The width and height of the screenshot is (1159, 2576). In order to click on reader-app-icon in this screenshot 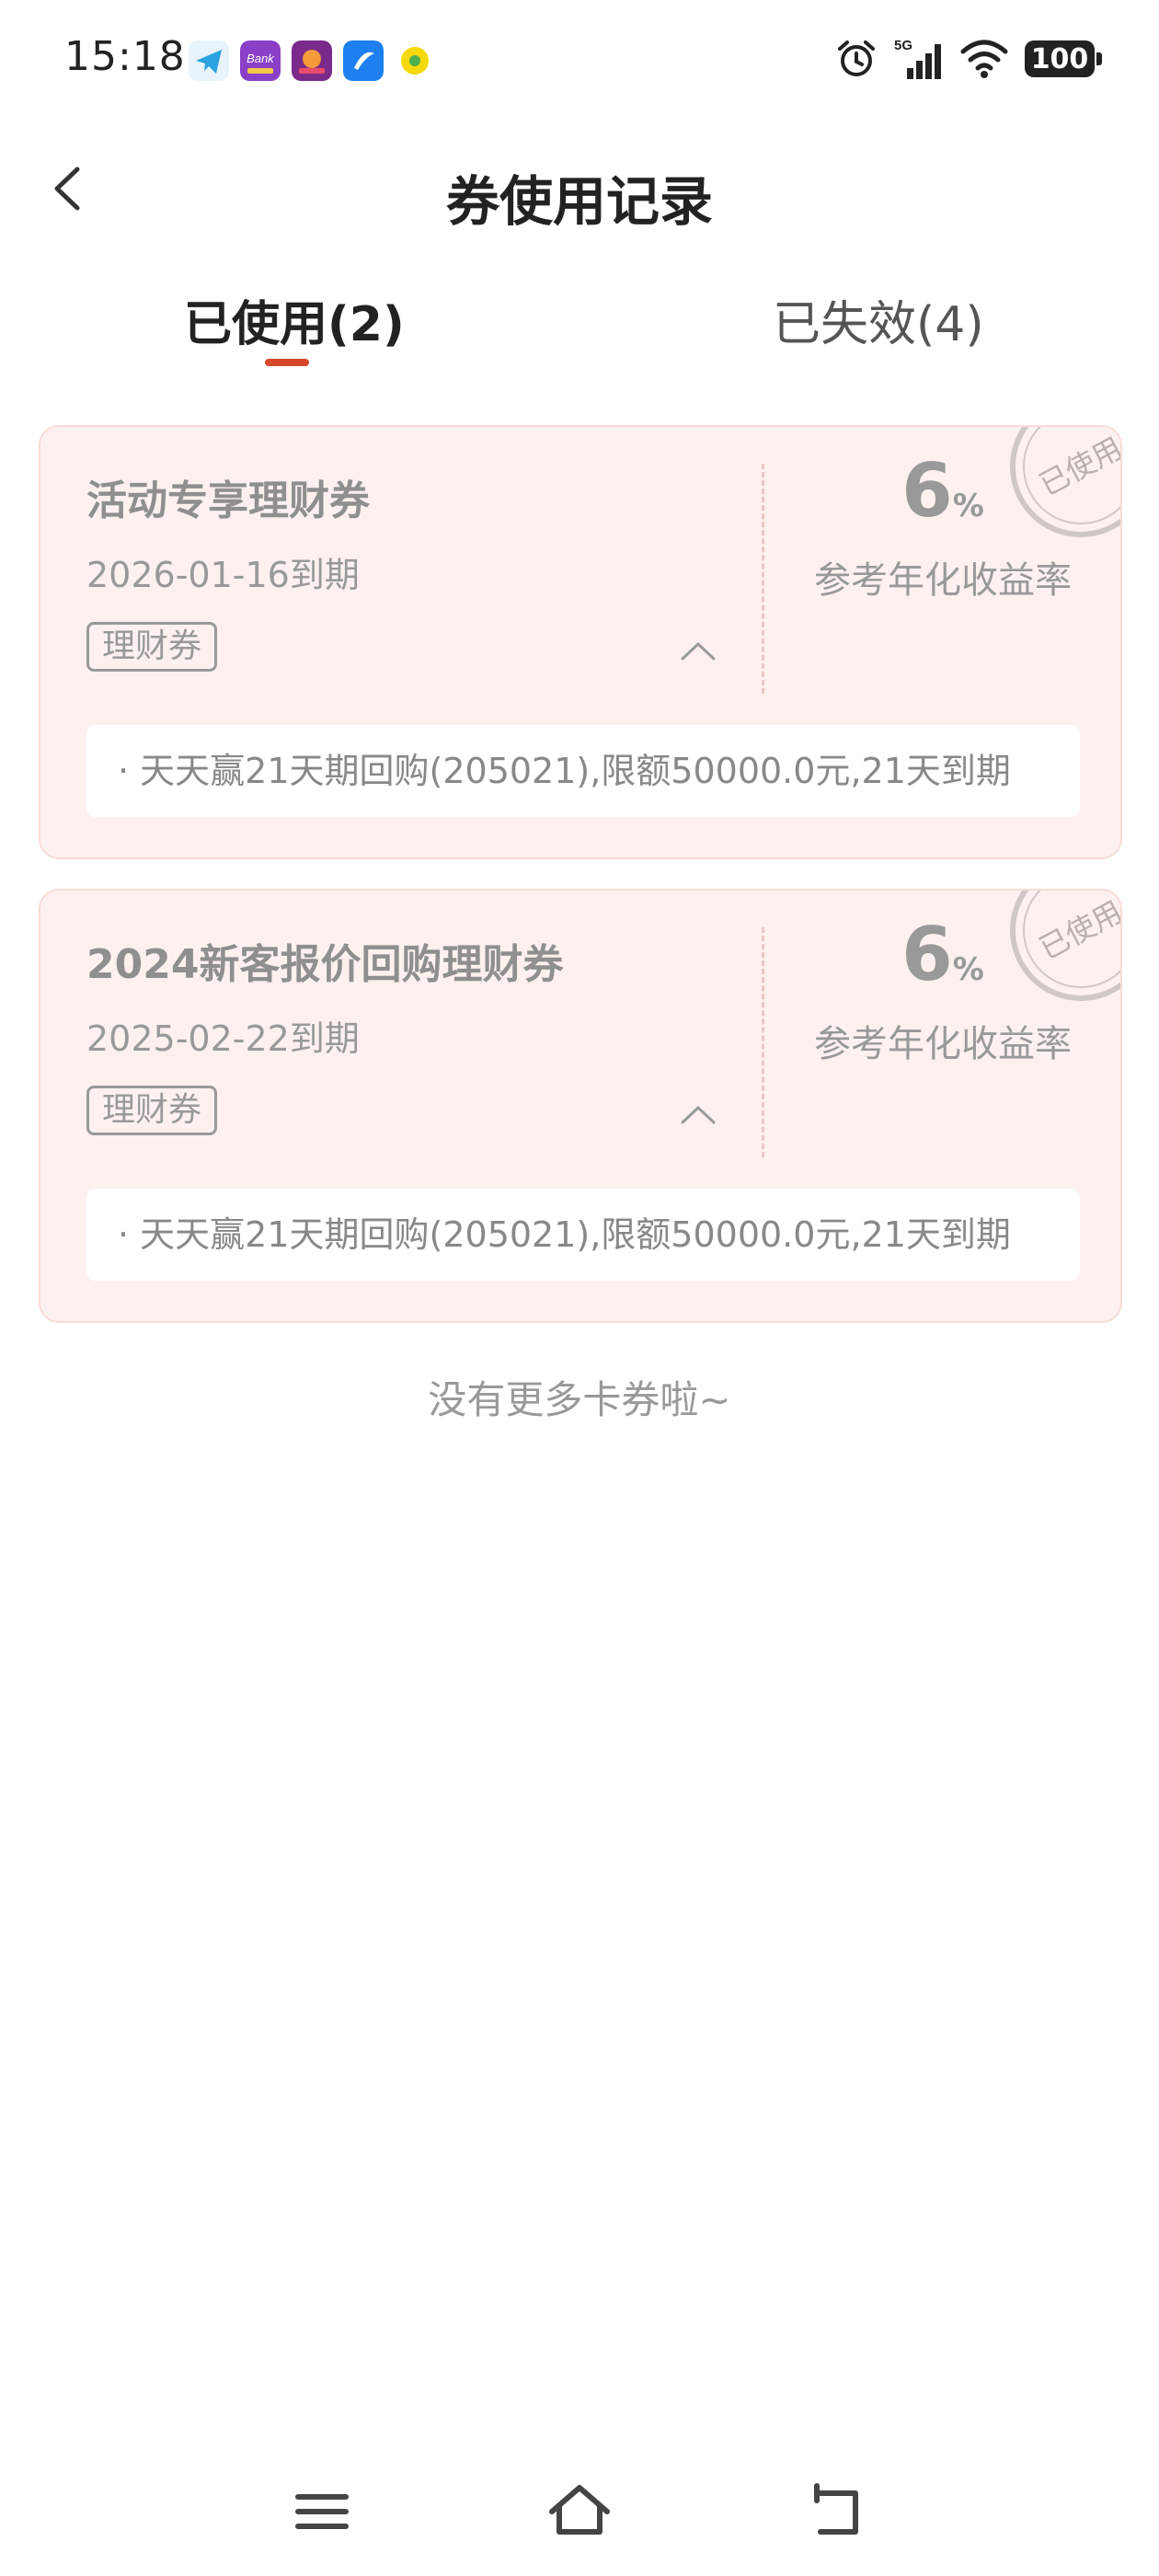, I will do `click(312, 60)`.